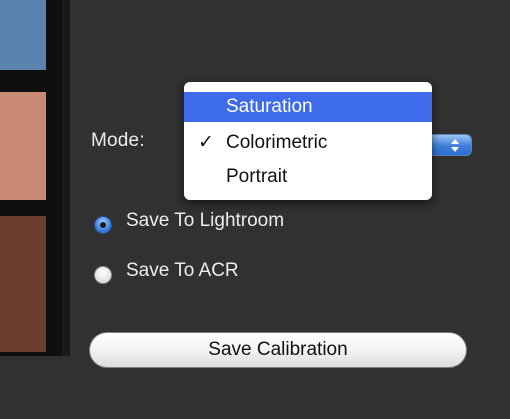  I want to click on radio-label: Save To ACR, so click(182, 270).